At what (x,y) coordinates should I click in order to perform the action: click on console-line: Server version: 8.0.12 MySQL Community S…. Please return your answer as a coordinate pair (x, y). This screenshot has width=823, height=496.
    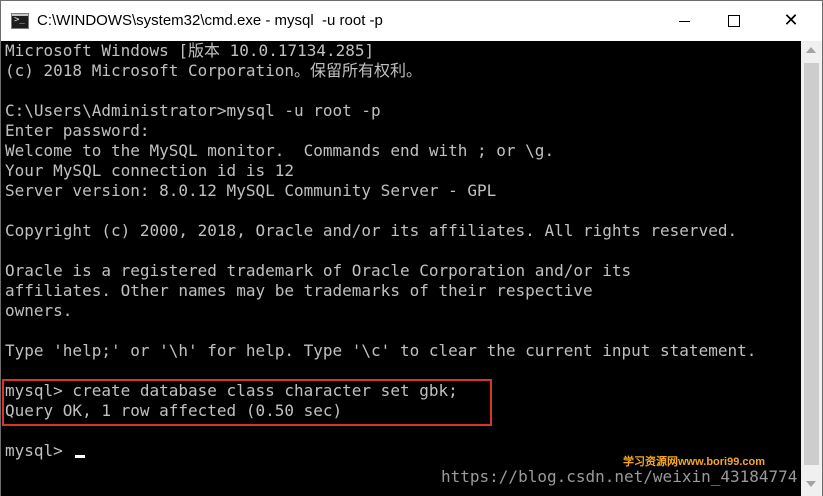
    Looking at the image, I should click on (251, 190).